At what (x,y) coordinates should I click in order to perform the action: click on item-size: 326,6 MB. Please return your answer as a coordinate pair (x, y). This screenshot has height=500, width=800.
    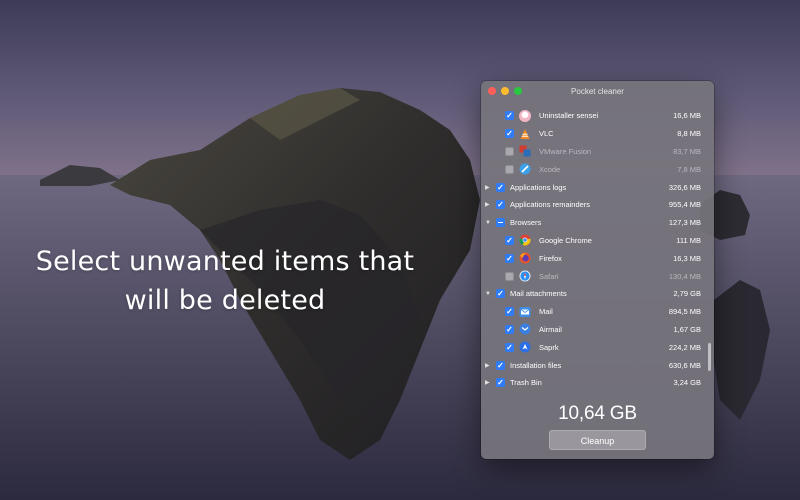
    Looking at the image, I should click on (684, 187).